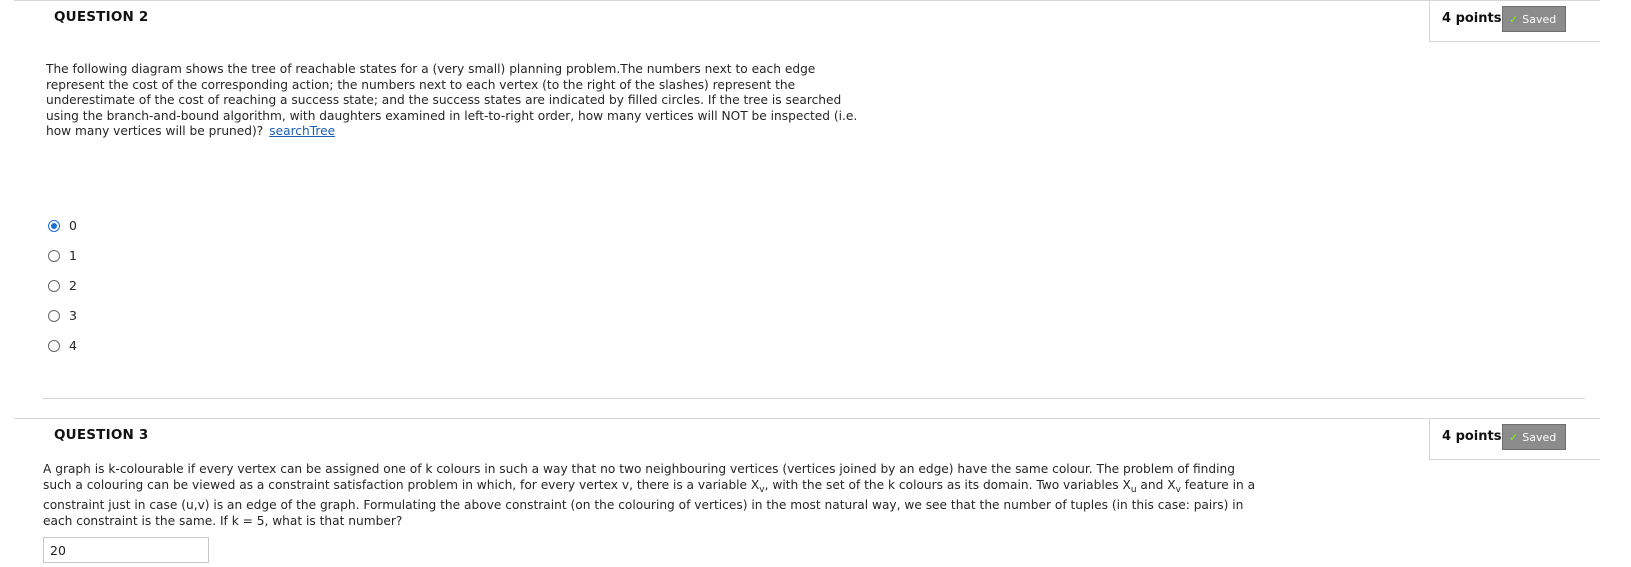 Image resolution: width=1631 pixels, height=567 pixels. Describe the element at coordinates (101, 435) in the screenshot. I see `question-3-title: QUESTION 3` at that location.